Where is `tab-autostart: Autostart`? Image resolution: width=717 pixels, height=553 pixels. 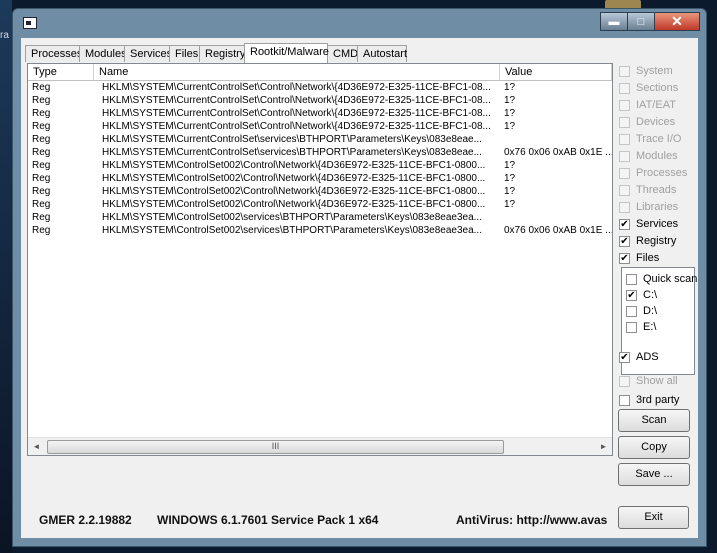
tab-autostart: Autostart is located at coordinates (382, 53).